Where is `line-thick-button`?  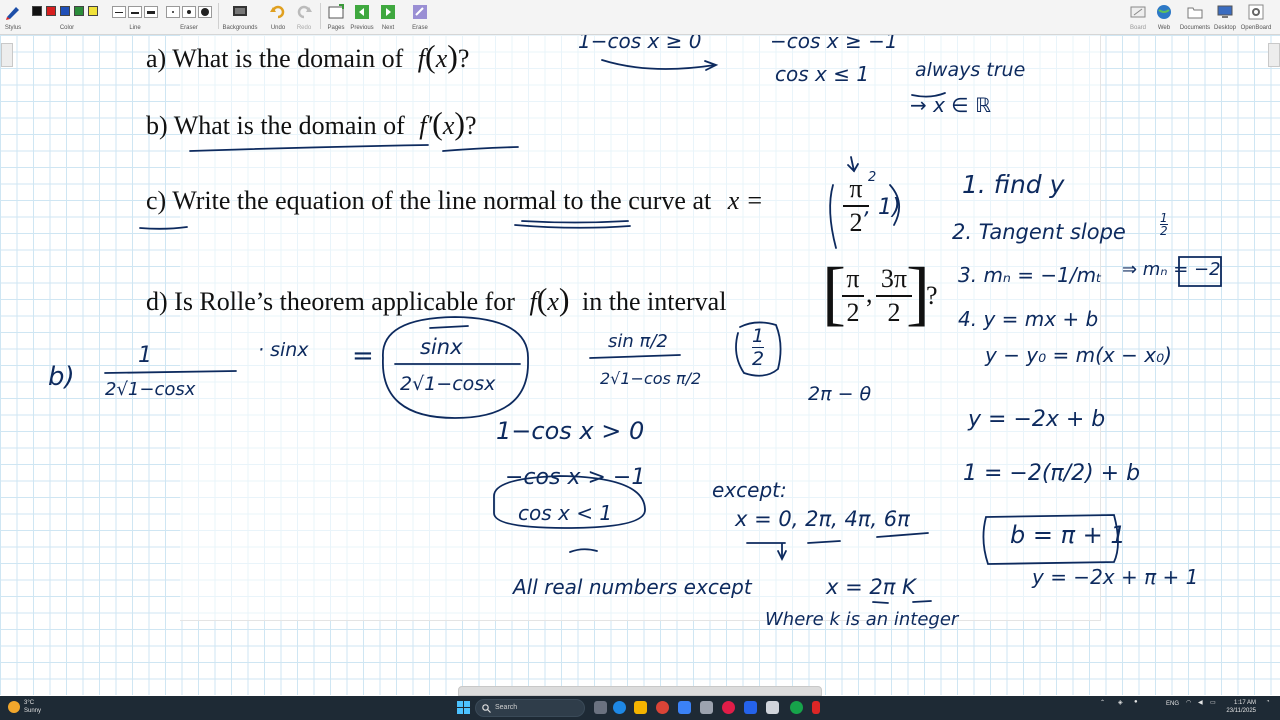
line-thick-button is located at coordinates (151, 12).